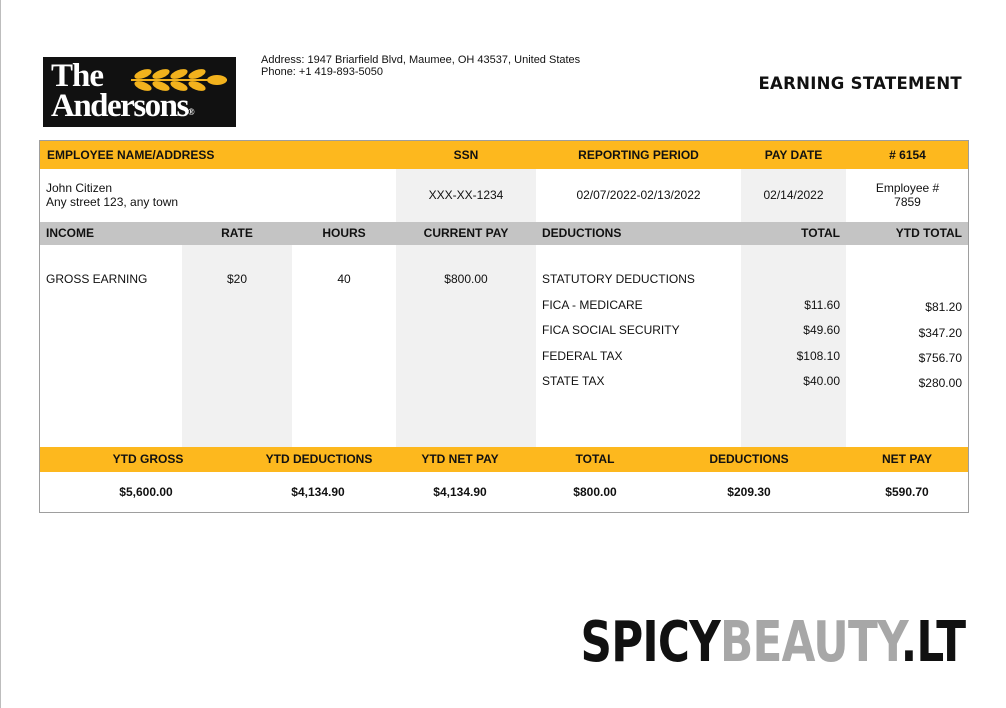  I want to click on income-hours: 40, so click(344, 279).